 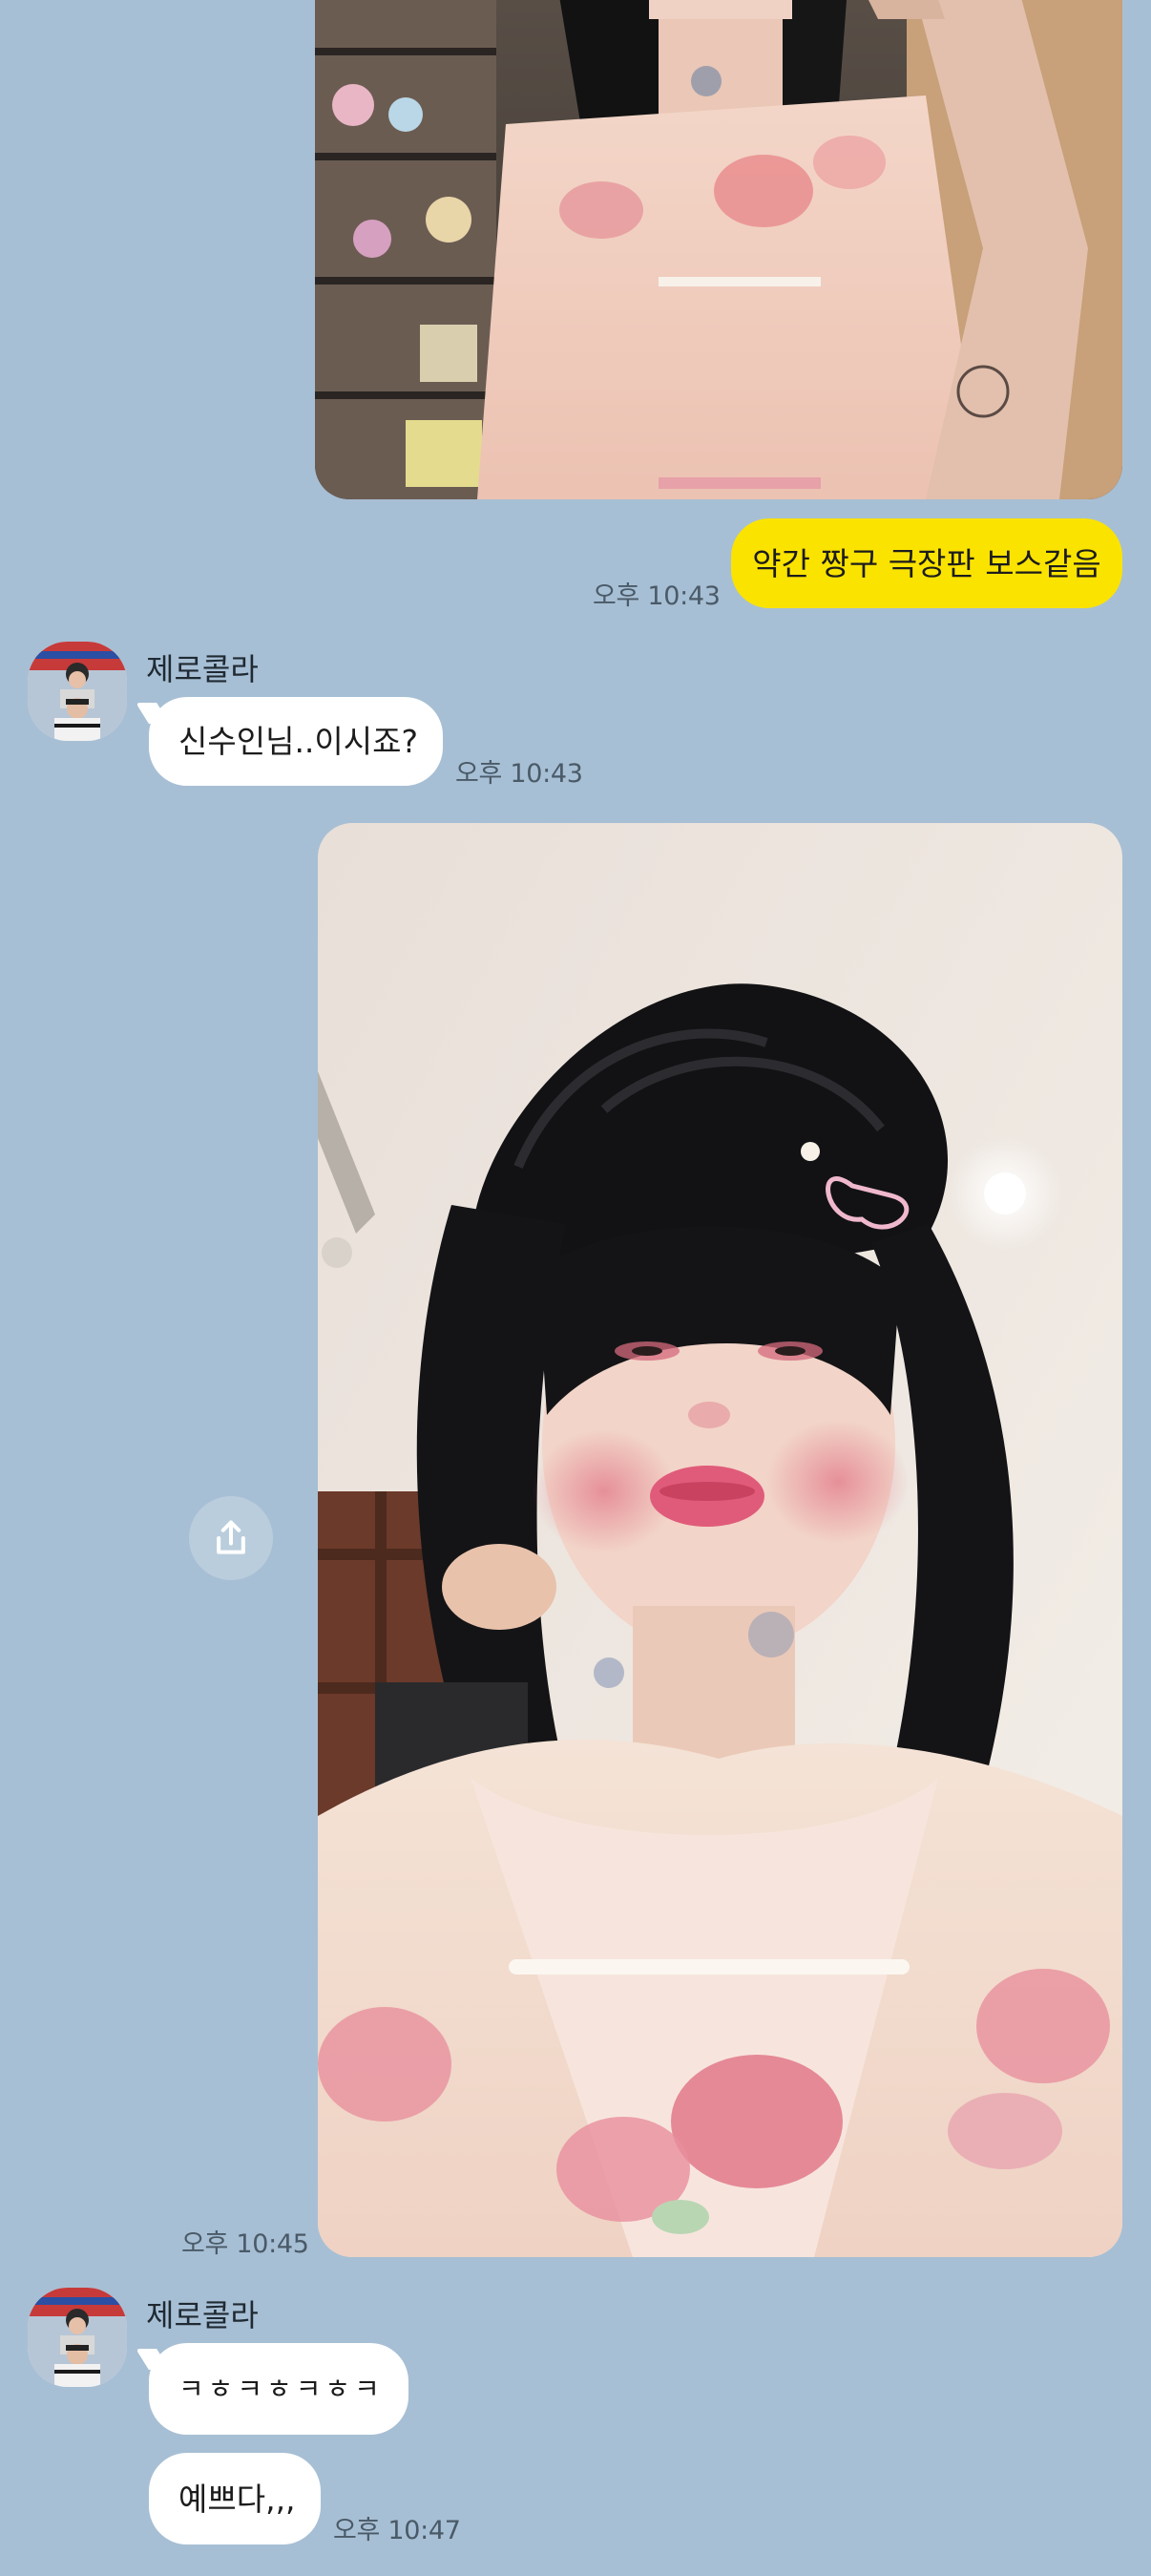 I want to click on incoming-message-bubble: 예쁘다,,,, so click(x=235, y=2498).